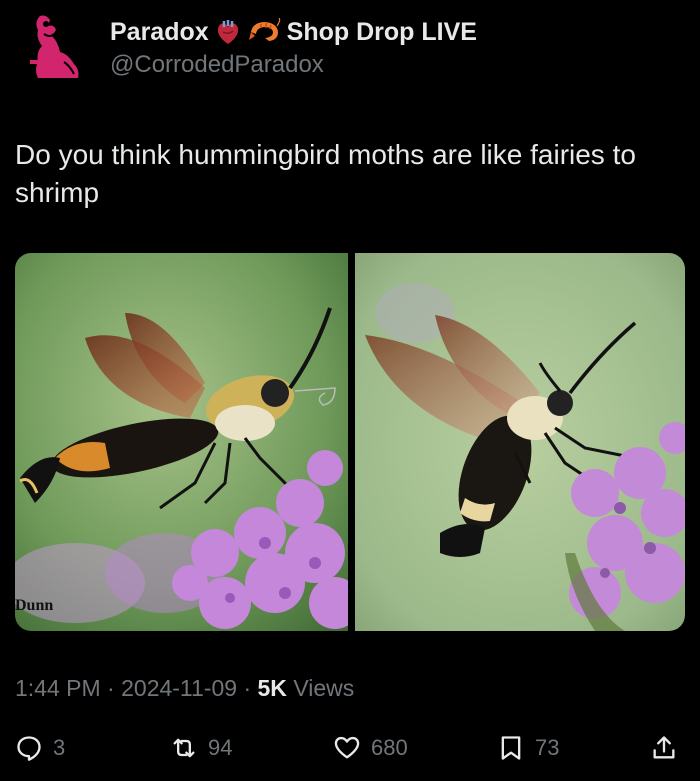 The image size is (700, 781). What do you see at coordinates (272, 688) in the screenshot?
I see `views-count: 5K` at bounding box center [272, 688].